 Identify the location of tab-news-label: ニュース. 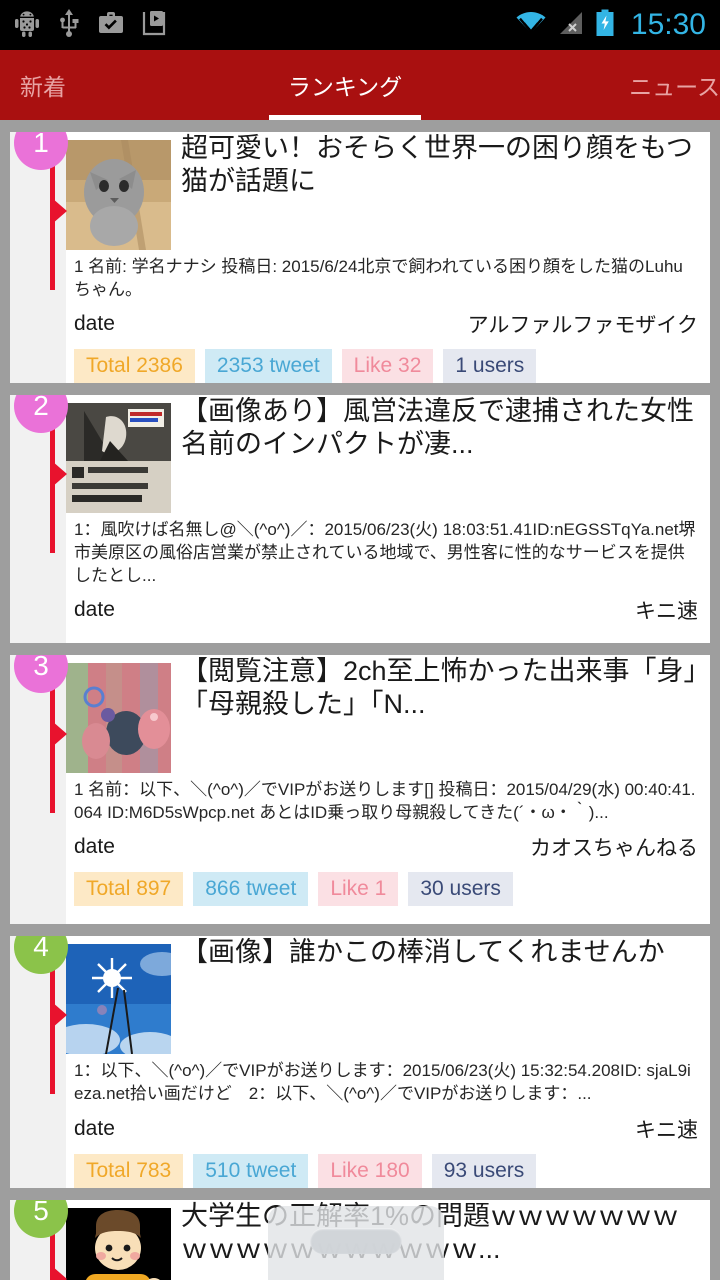
(674, 87).